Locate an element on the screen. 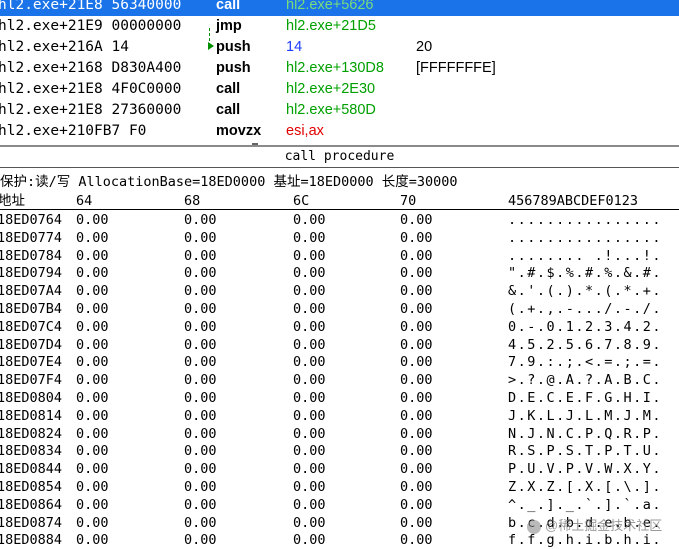 This screenshot has height=549, width=679. disasm-row: hl2.exe+21E8 56340000 call hl2.exe+5626 is located at coordinates (339, 8).